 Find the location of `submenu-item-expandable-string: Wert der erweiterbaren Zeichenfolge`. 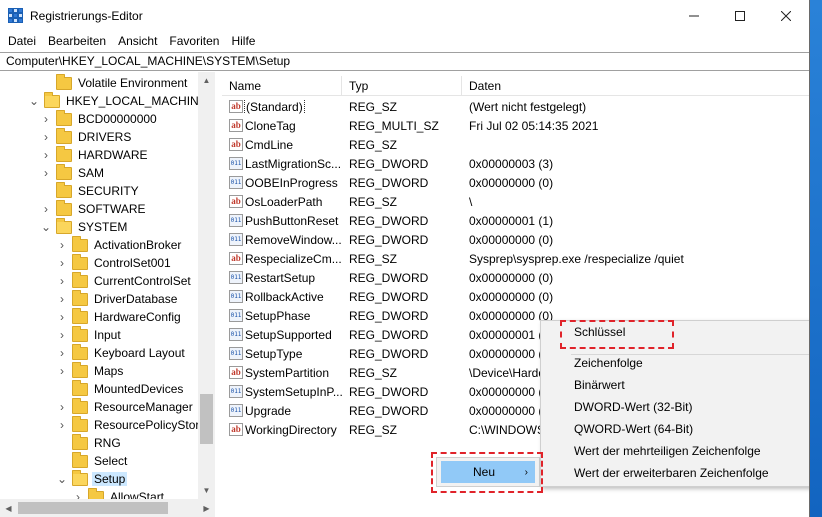

submenu-item-expandable-string: Wert der erweiterbaren Zeichenfolge is located at coordinates (675, 473).